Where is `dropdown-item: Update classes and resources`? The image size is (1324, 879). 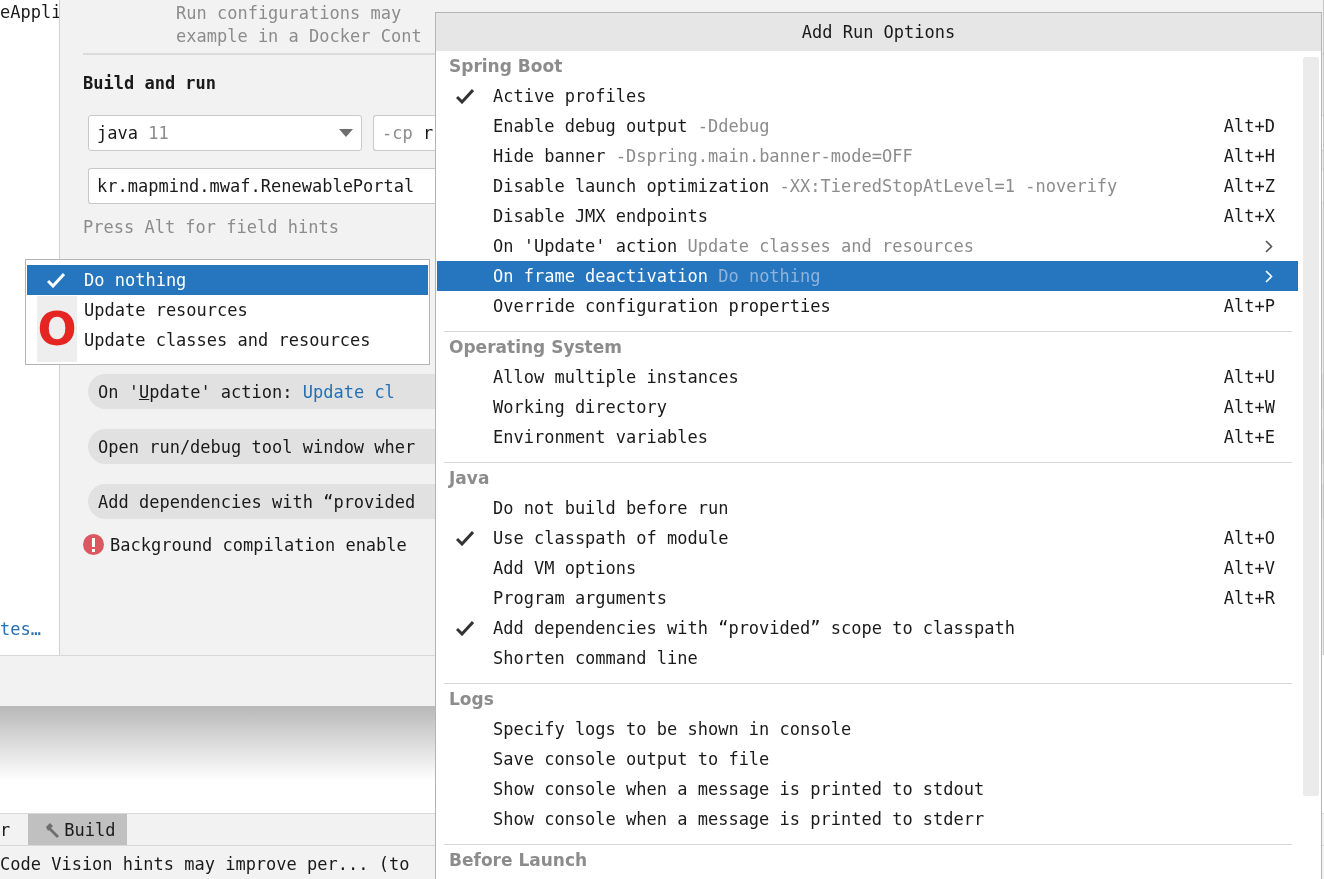 dropdown-item: Update classes and resources is located at coordinates (256, 340).